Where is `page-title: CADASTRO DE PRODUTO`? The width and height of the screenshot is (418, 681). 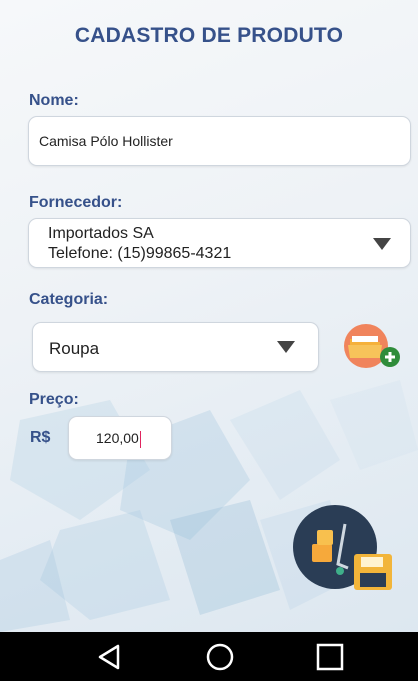
page-title: CADASTRO DE PRODUTO is located at coordinates (209, 35).